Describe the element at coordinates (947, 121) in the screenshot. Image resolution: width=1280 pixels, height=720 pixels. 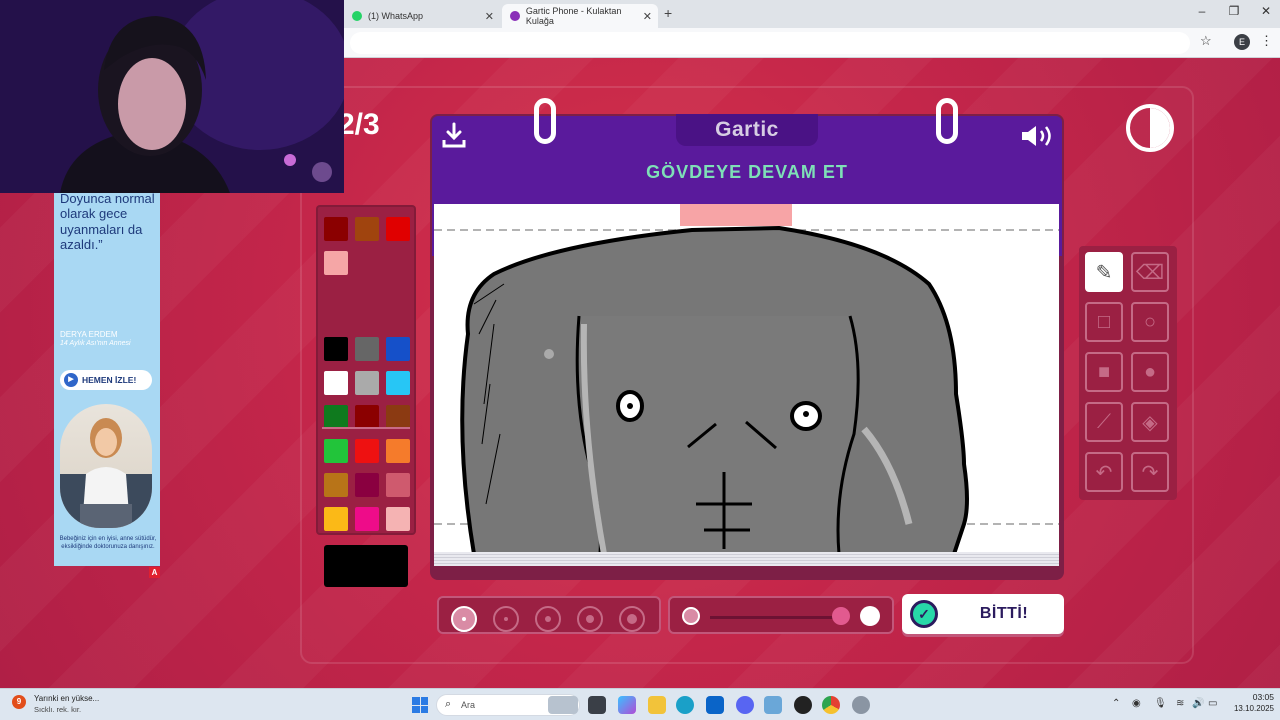
I see `binder-ring-right` at that location.